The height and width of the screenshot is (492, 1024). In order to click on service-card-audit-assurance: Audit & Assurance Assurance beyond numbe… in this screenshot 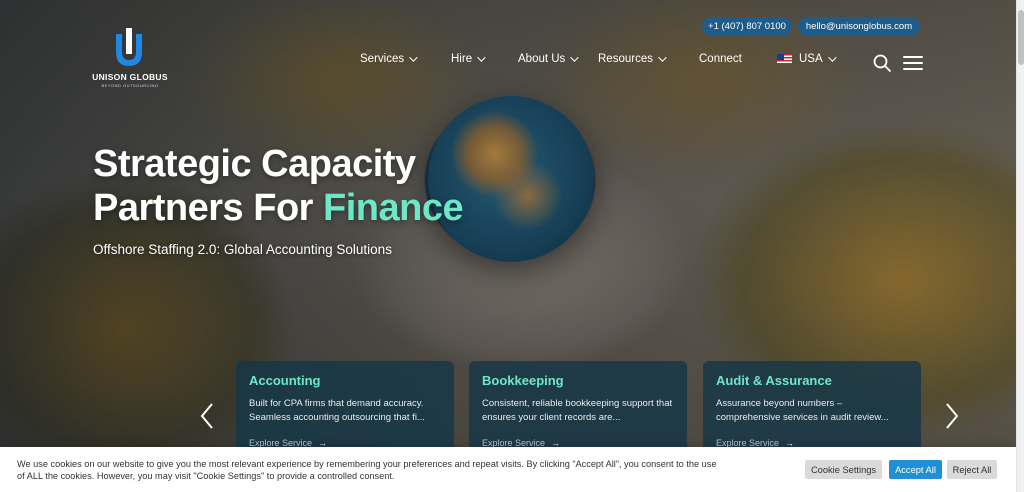, I will do `click(812, 411)`.